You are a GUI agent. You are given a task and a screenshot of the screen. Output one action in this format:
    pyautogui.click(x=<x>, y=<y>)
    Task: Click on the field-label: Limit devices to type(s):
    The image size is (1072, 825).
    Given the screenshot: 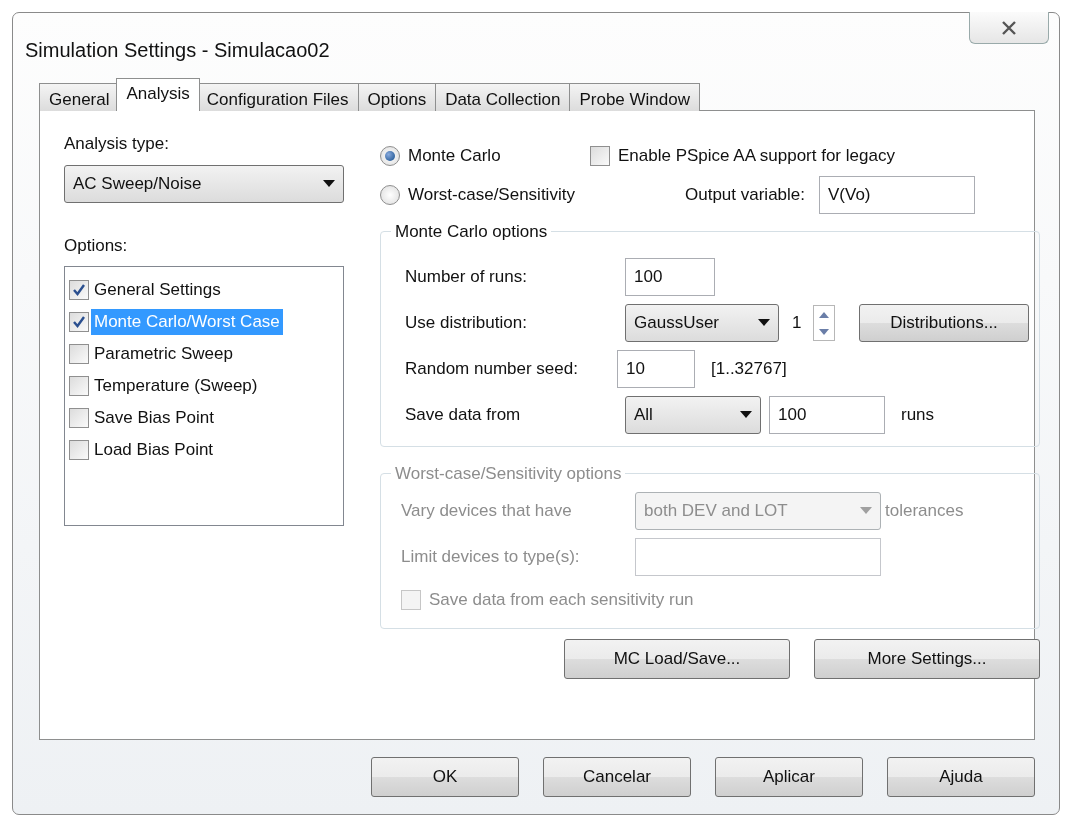 What is the action you would take?
    pyautogui.click(x=491, y=557)
    